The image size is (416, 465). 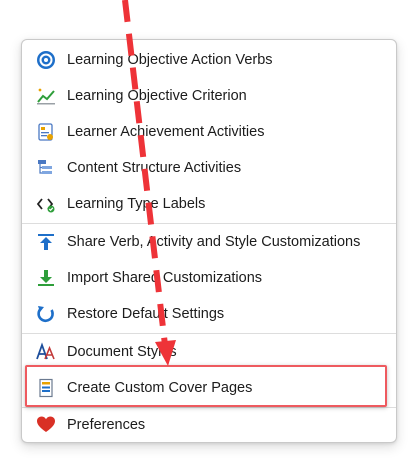 I want to click on menu-item-action-verbs: Learning Objective Action Verbs, so click(x=209, y=60).